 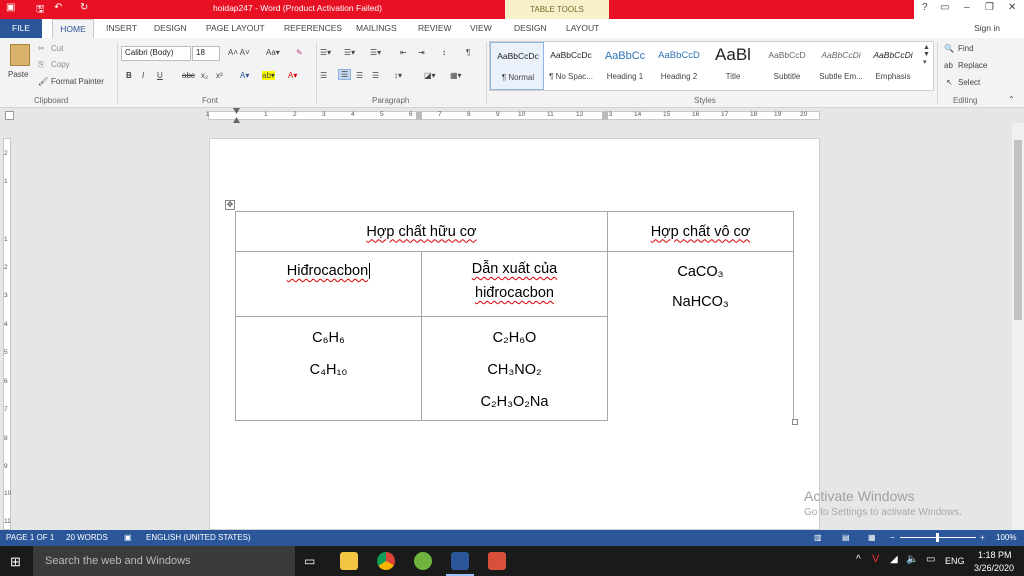 What do you see at coordinates (160, 75) in the screenshot?
I see `underline-button: U` at bounding box center [160, 75].